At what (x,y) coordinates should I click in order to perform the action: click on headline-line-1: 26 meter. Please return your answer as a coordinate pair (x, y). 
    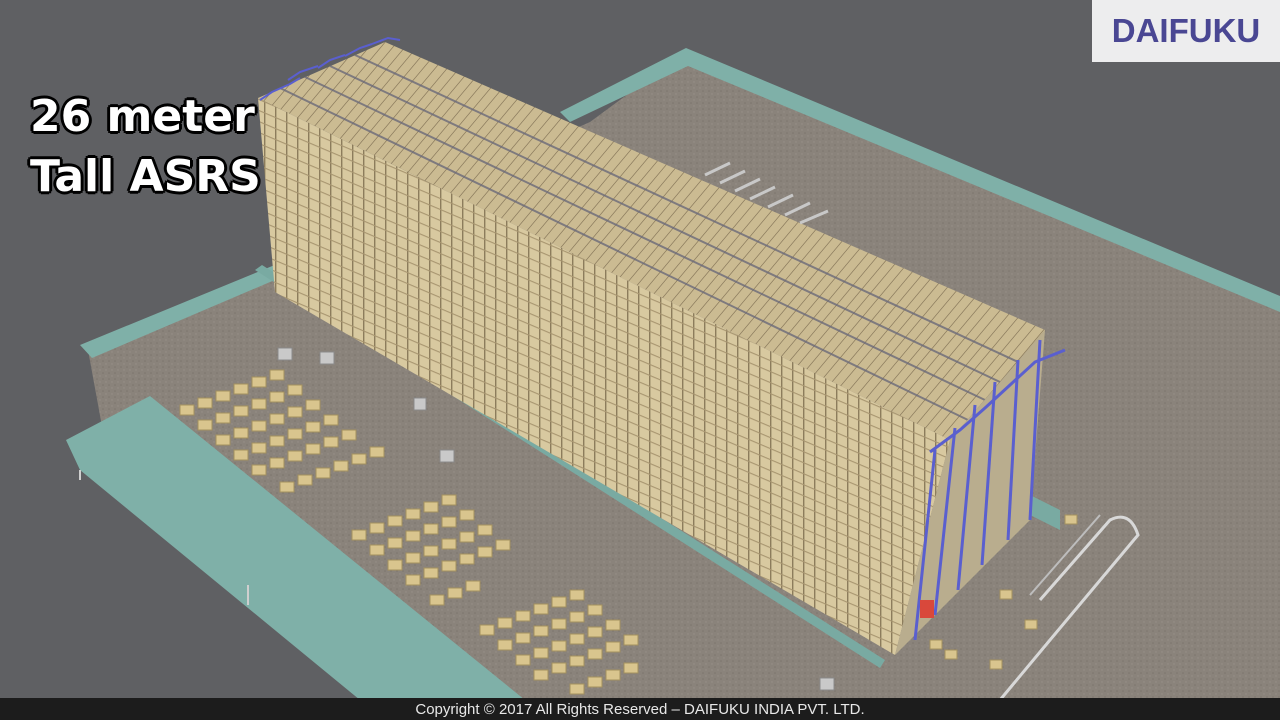
    Looking at the image, I should click on (142, 116).